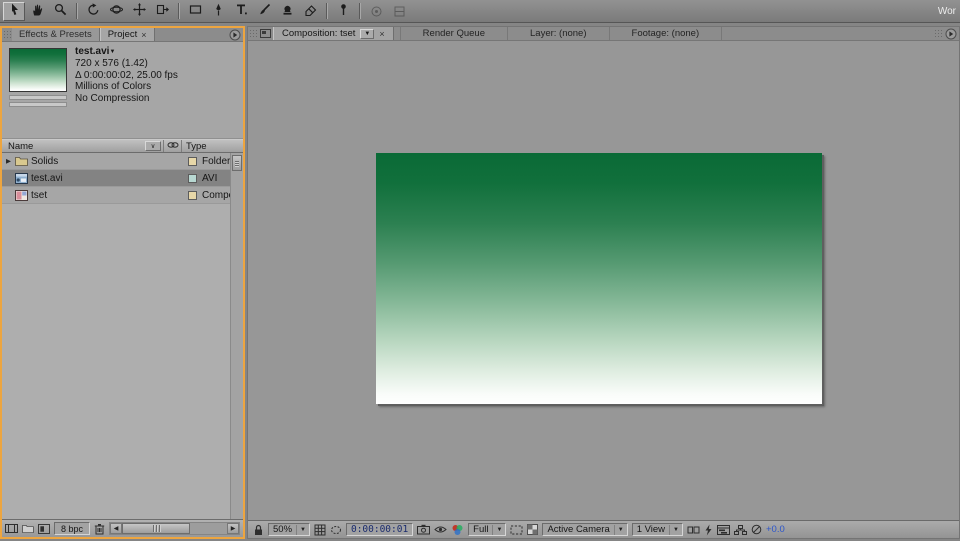 Image resolution: width=960 pixels, height=541 pixels. I want to click on track-xy-camera-tool-button, so click(139, 11).